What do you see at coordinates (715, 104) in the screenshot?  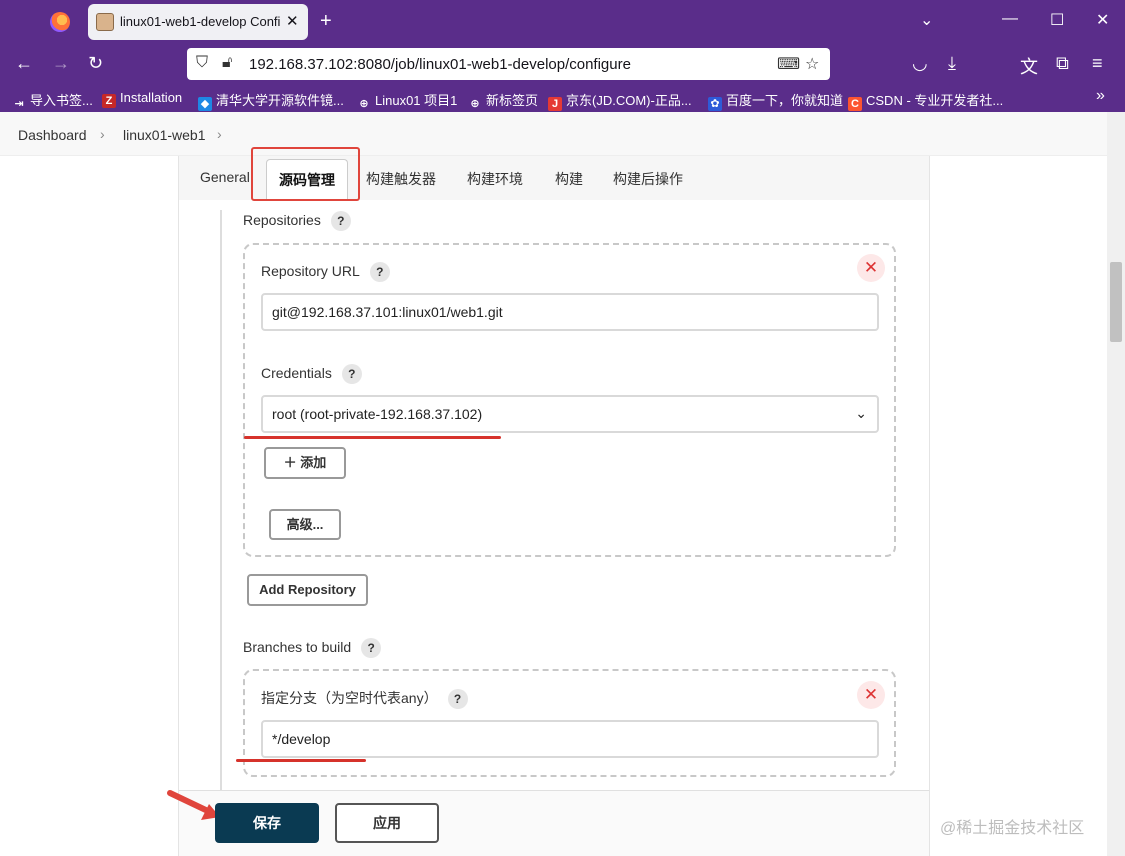 I see `baidu-icon: ✿` at bounding box center [715, 104].